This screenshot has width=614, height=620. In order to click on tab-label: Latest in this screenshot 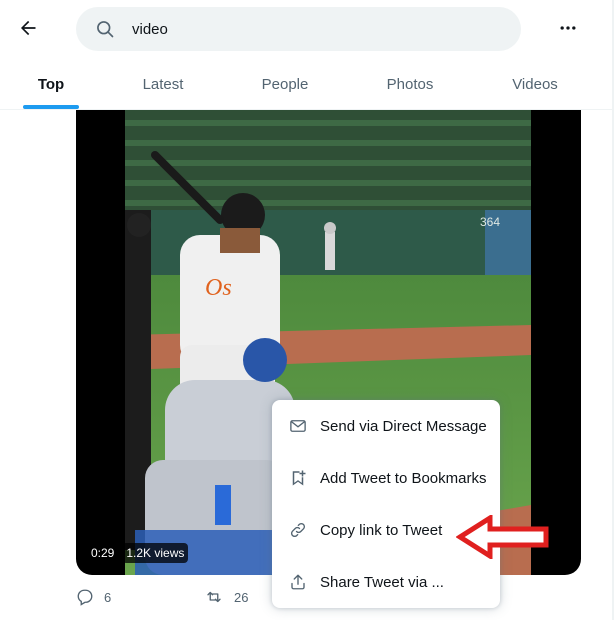, I will do `click(163, 84)`.